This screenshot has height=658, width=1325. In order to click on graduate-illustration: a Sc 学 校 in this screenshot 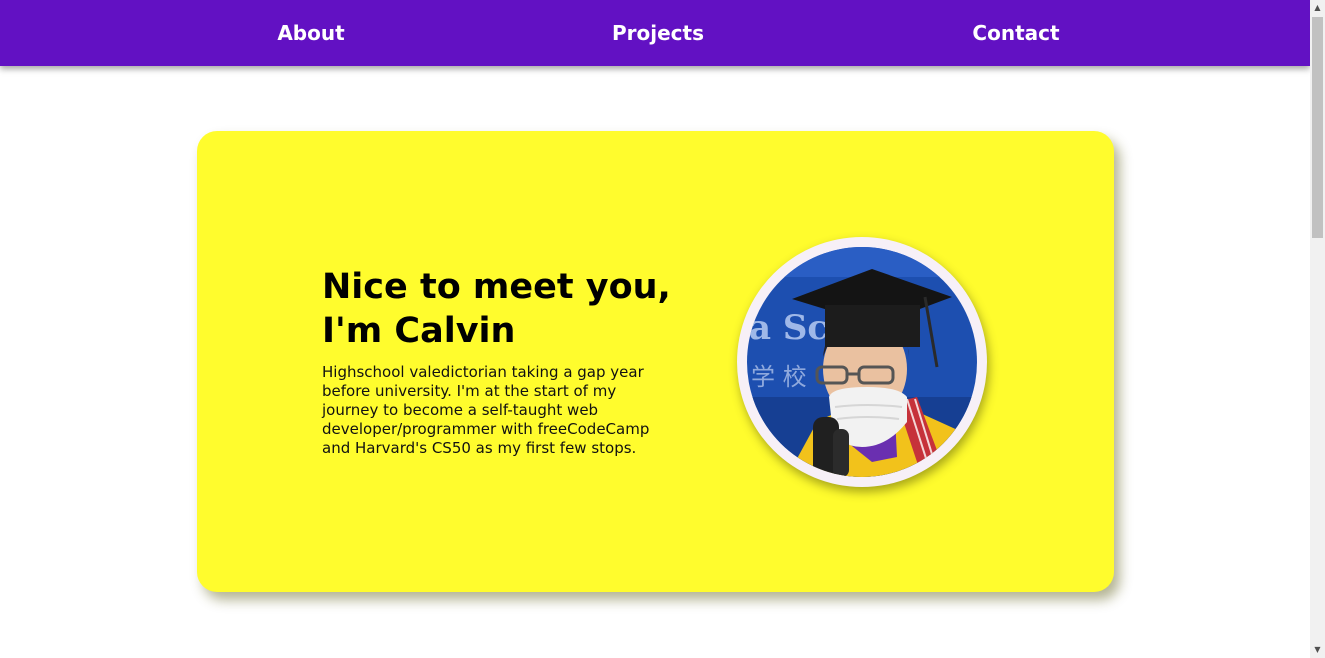, I will do `click(862, 362)`.